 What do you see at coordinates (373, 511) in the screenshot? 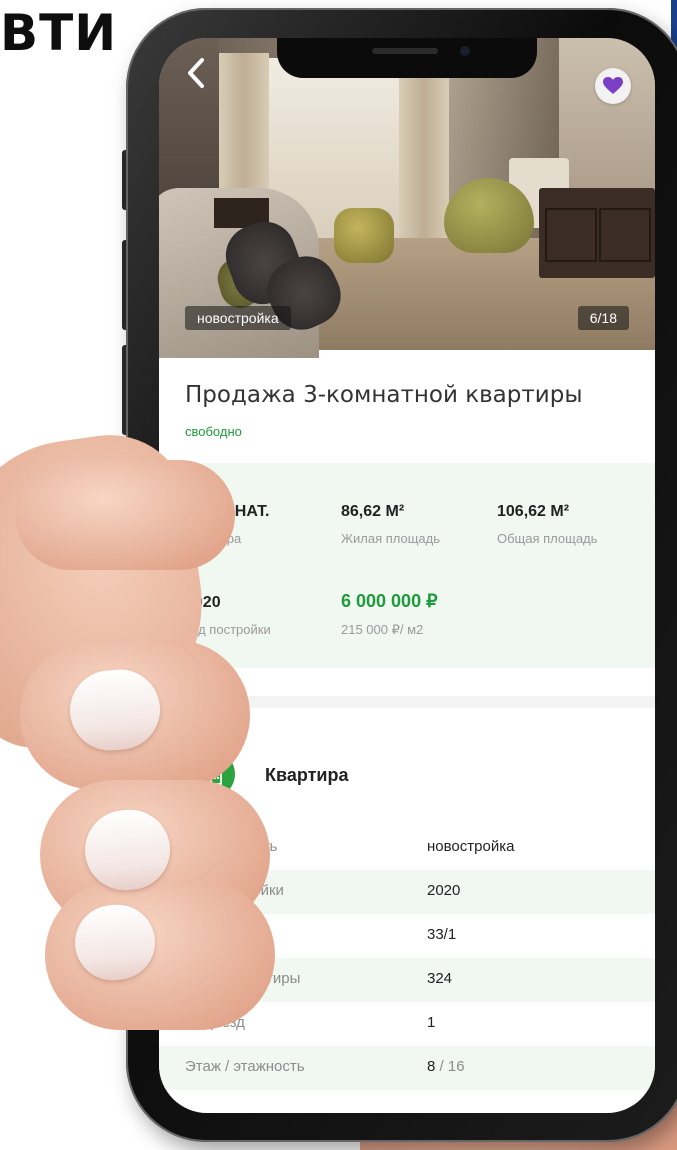
I see `stat-value: 86,62 М²` at bounding box center [373, 511].